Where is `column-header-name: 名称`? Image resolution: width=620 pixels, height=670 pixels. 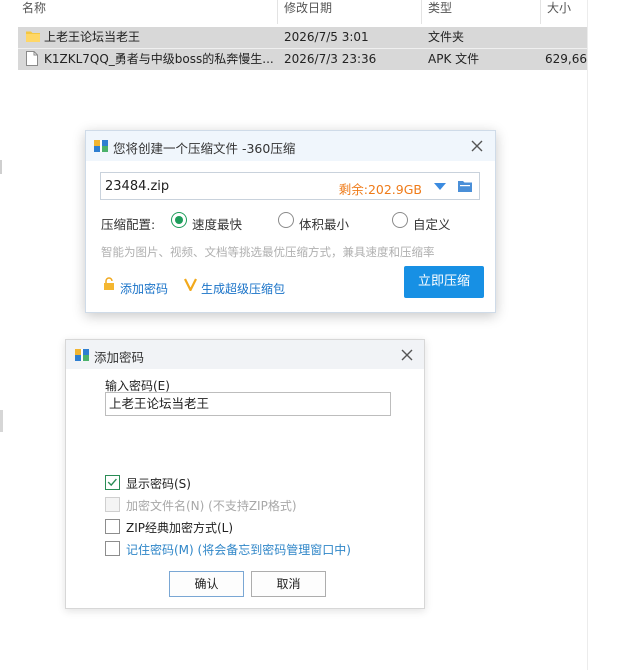
column-header-name: 名称 is located at coordinates (32, 10).